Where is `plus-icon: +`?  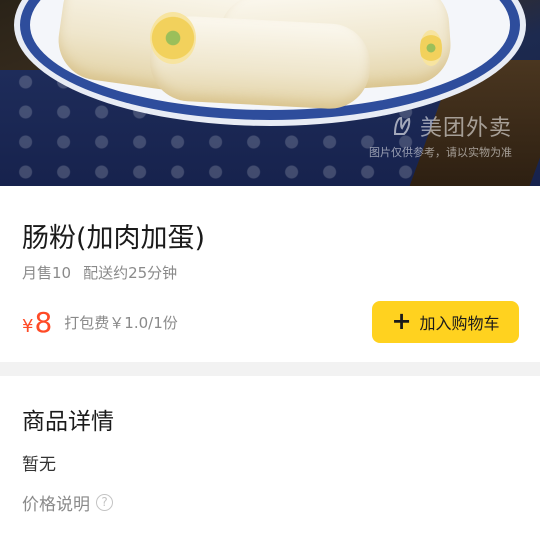 plus-icon: + is located at coordinates (401, 321).